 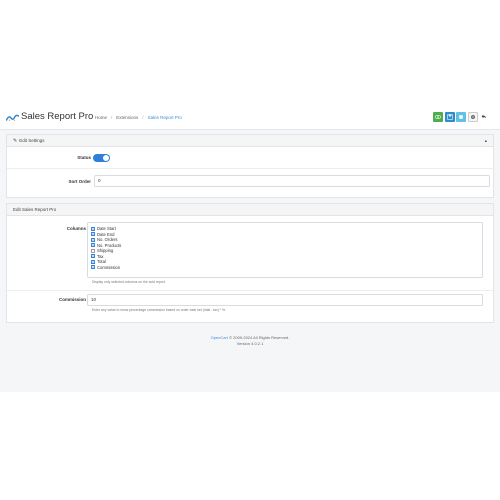 I want to click on status-label: Status, so click(x=84, y=157).